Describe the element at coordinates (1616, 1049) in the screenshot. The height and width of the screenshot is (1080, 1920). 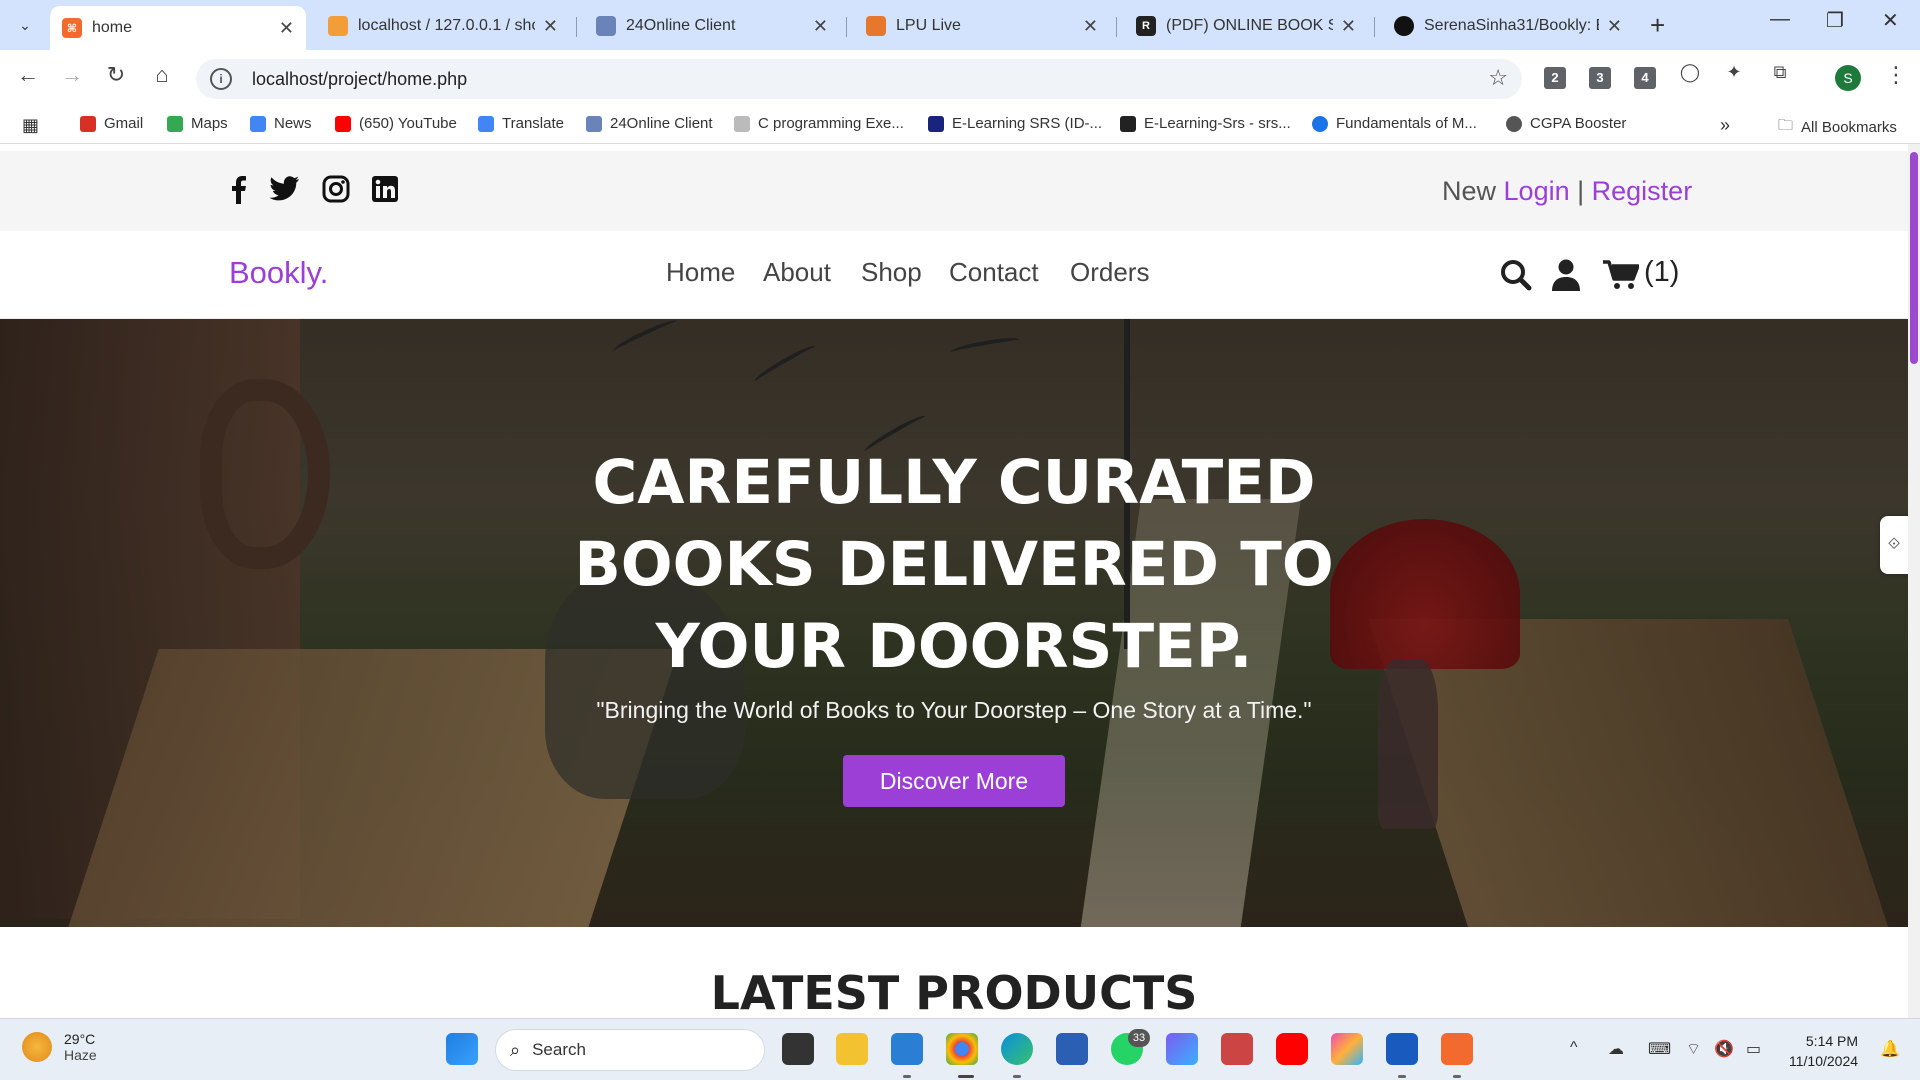
I see `onedrive-icon: ☁` at that location.